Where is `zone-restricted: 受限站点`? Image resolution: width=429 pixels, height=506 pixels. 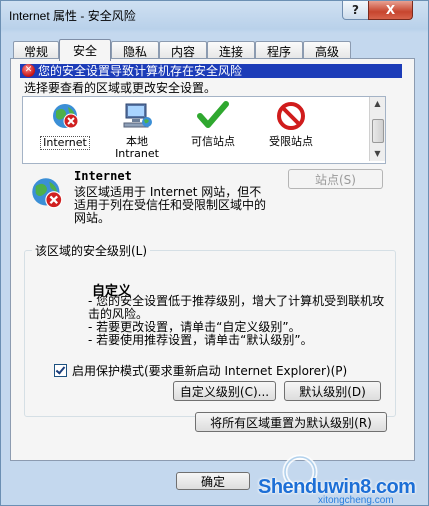 zone-restricted: 受限站点 is located at coordinates (291, 124).